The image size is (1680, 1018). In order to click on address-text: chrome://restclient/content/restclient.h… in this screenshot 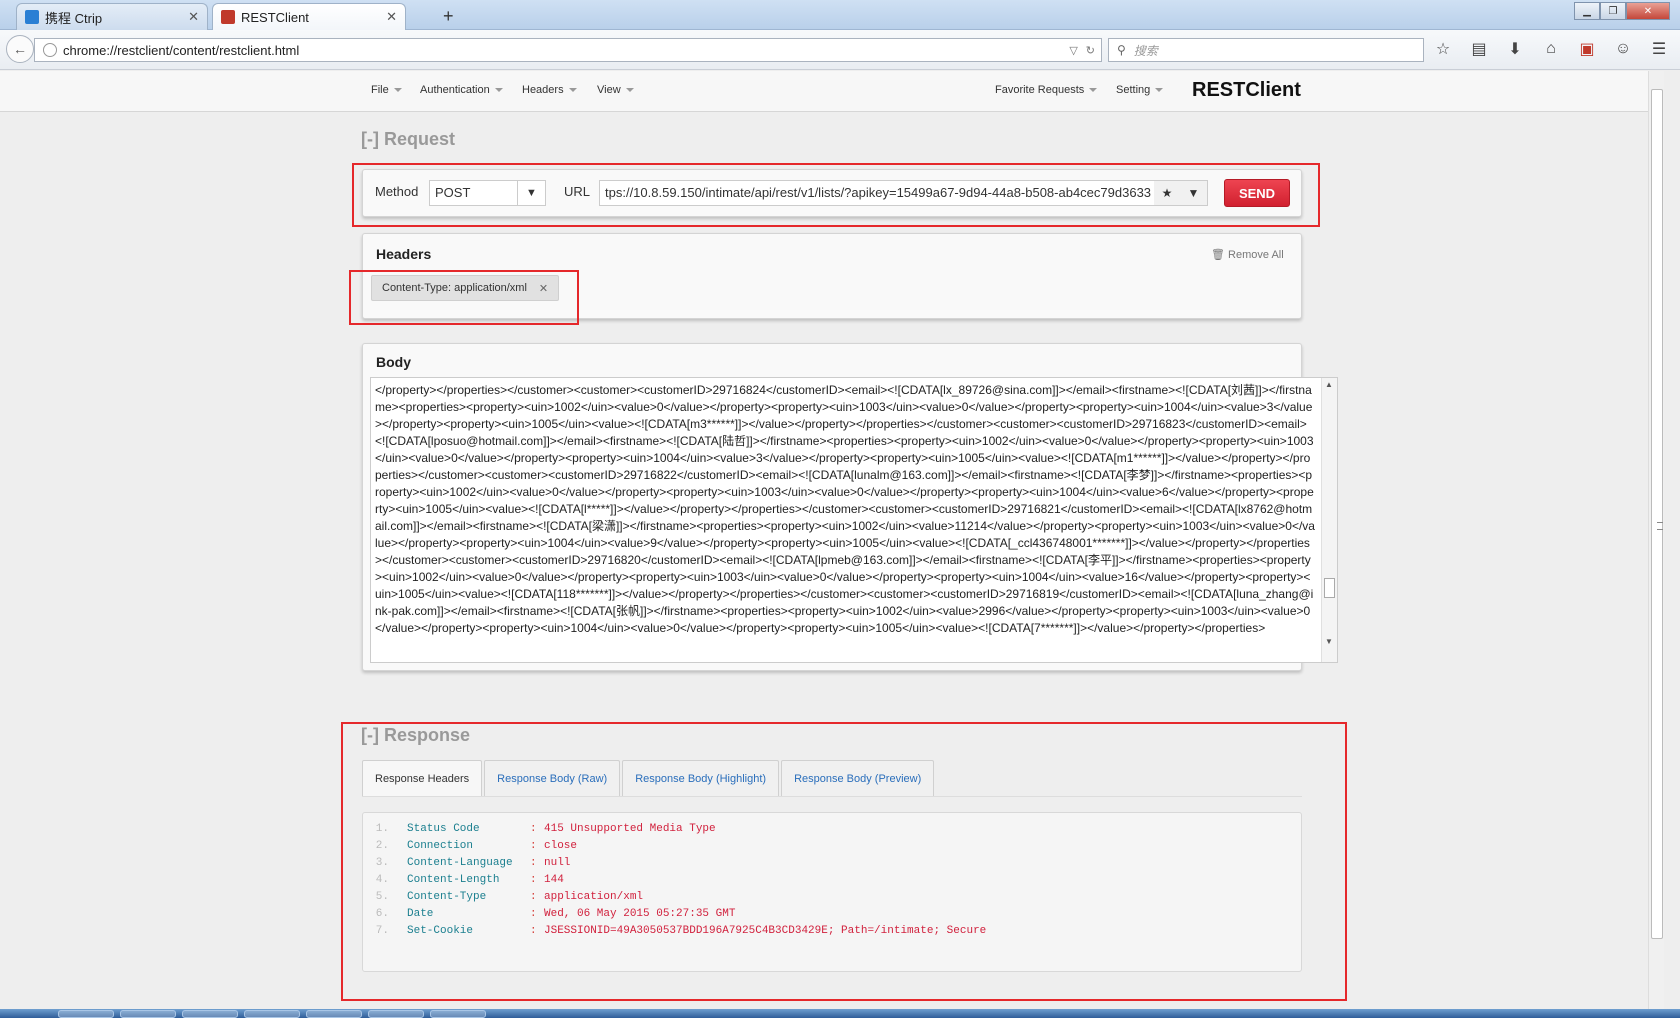, I will do `click(181, 50)`.